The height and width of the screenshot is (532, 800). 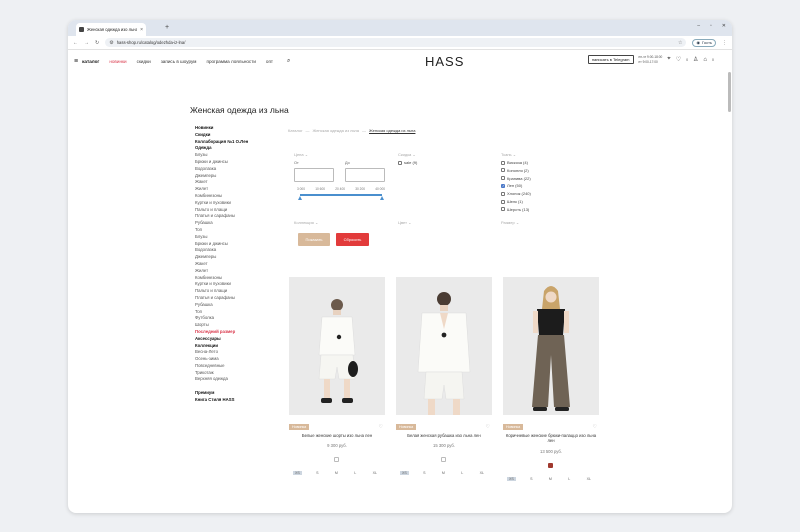 What do you see at coordinates (512, 201) in the screenshot?
I see `fabric-checkbox-row: Шелк (1)` at bounding box center [512, 201].